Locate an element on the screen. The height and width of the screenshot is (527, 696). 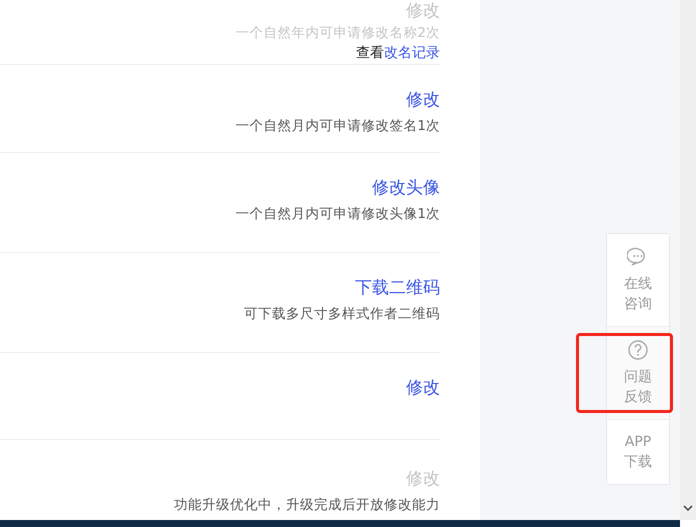
help-icon is located at coordinates (638, 350).